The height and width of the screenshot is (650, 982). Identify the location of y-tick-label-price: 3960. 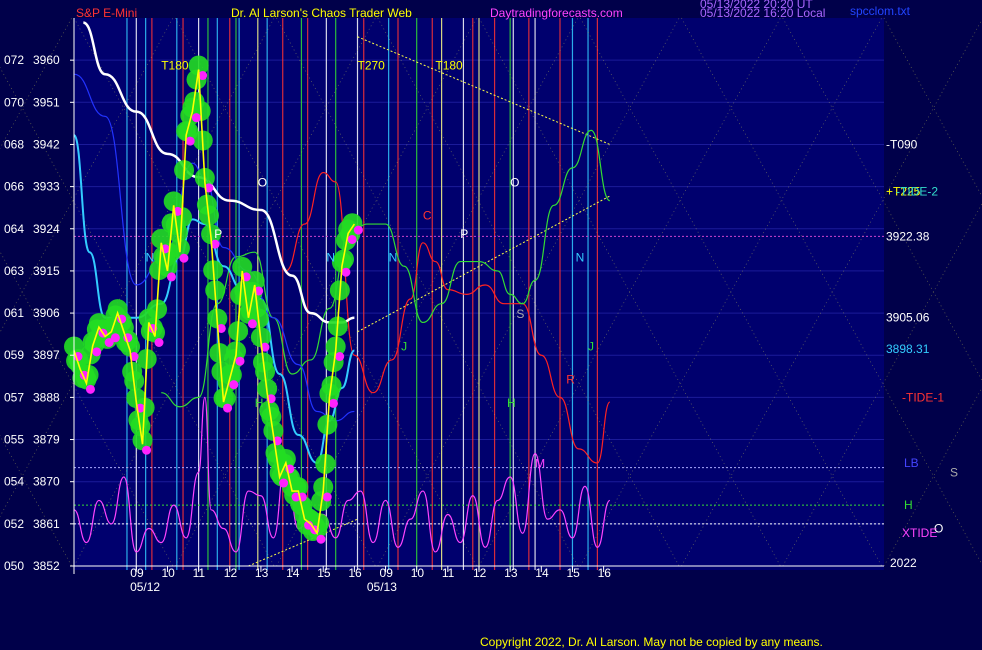
(46, 60).